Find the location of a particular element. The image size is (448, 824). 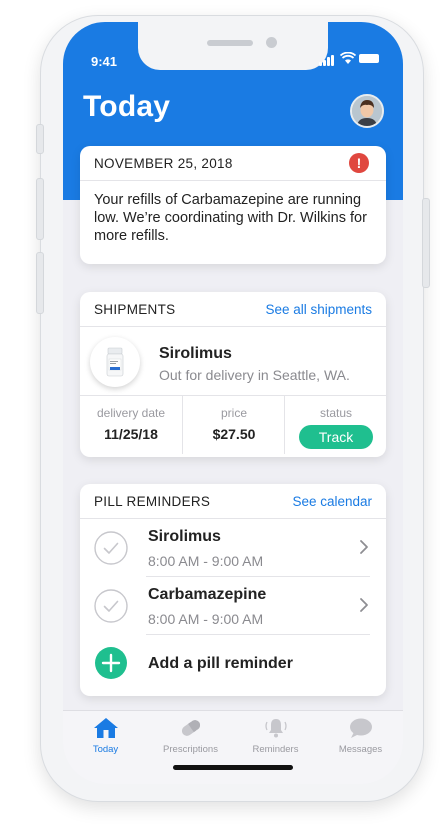

price-stat: price $27.50 is located at coordinates (233, 425).